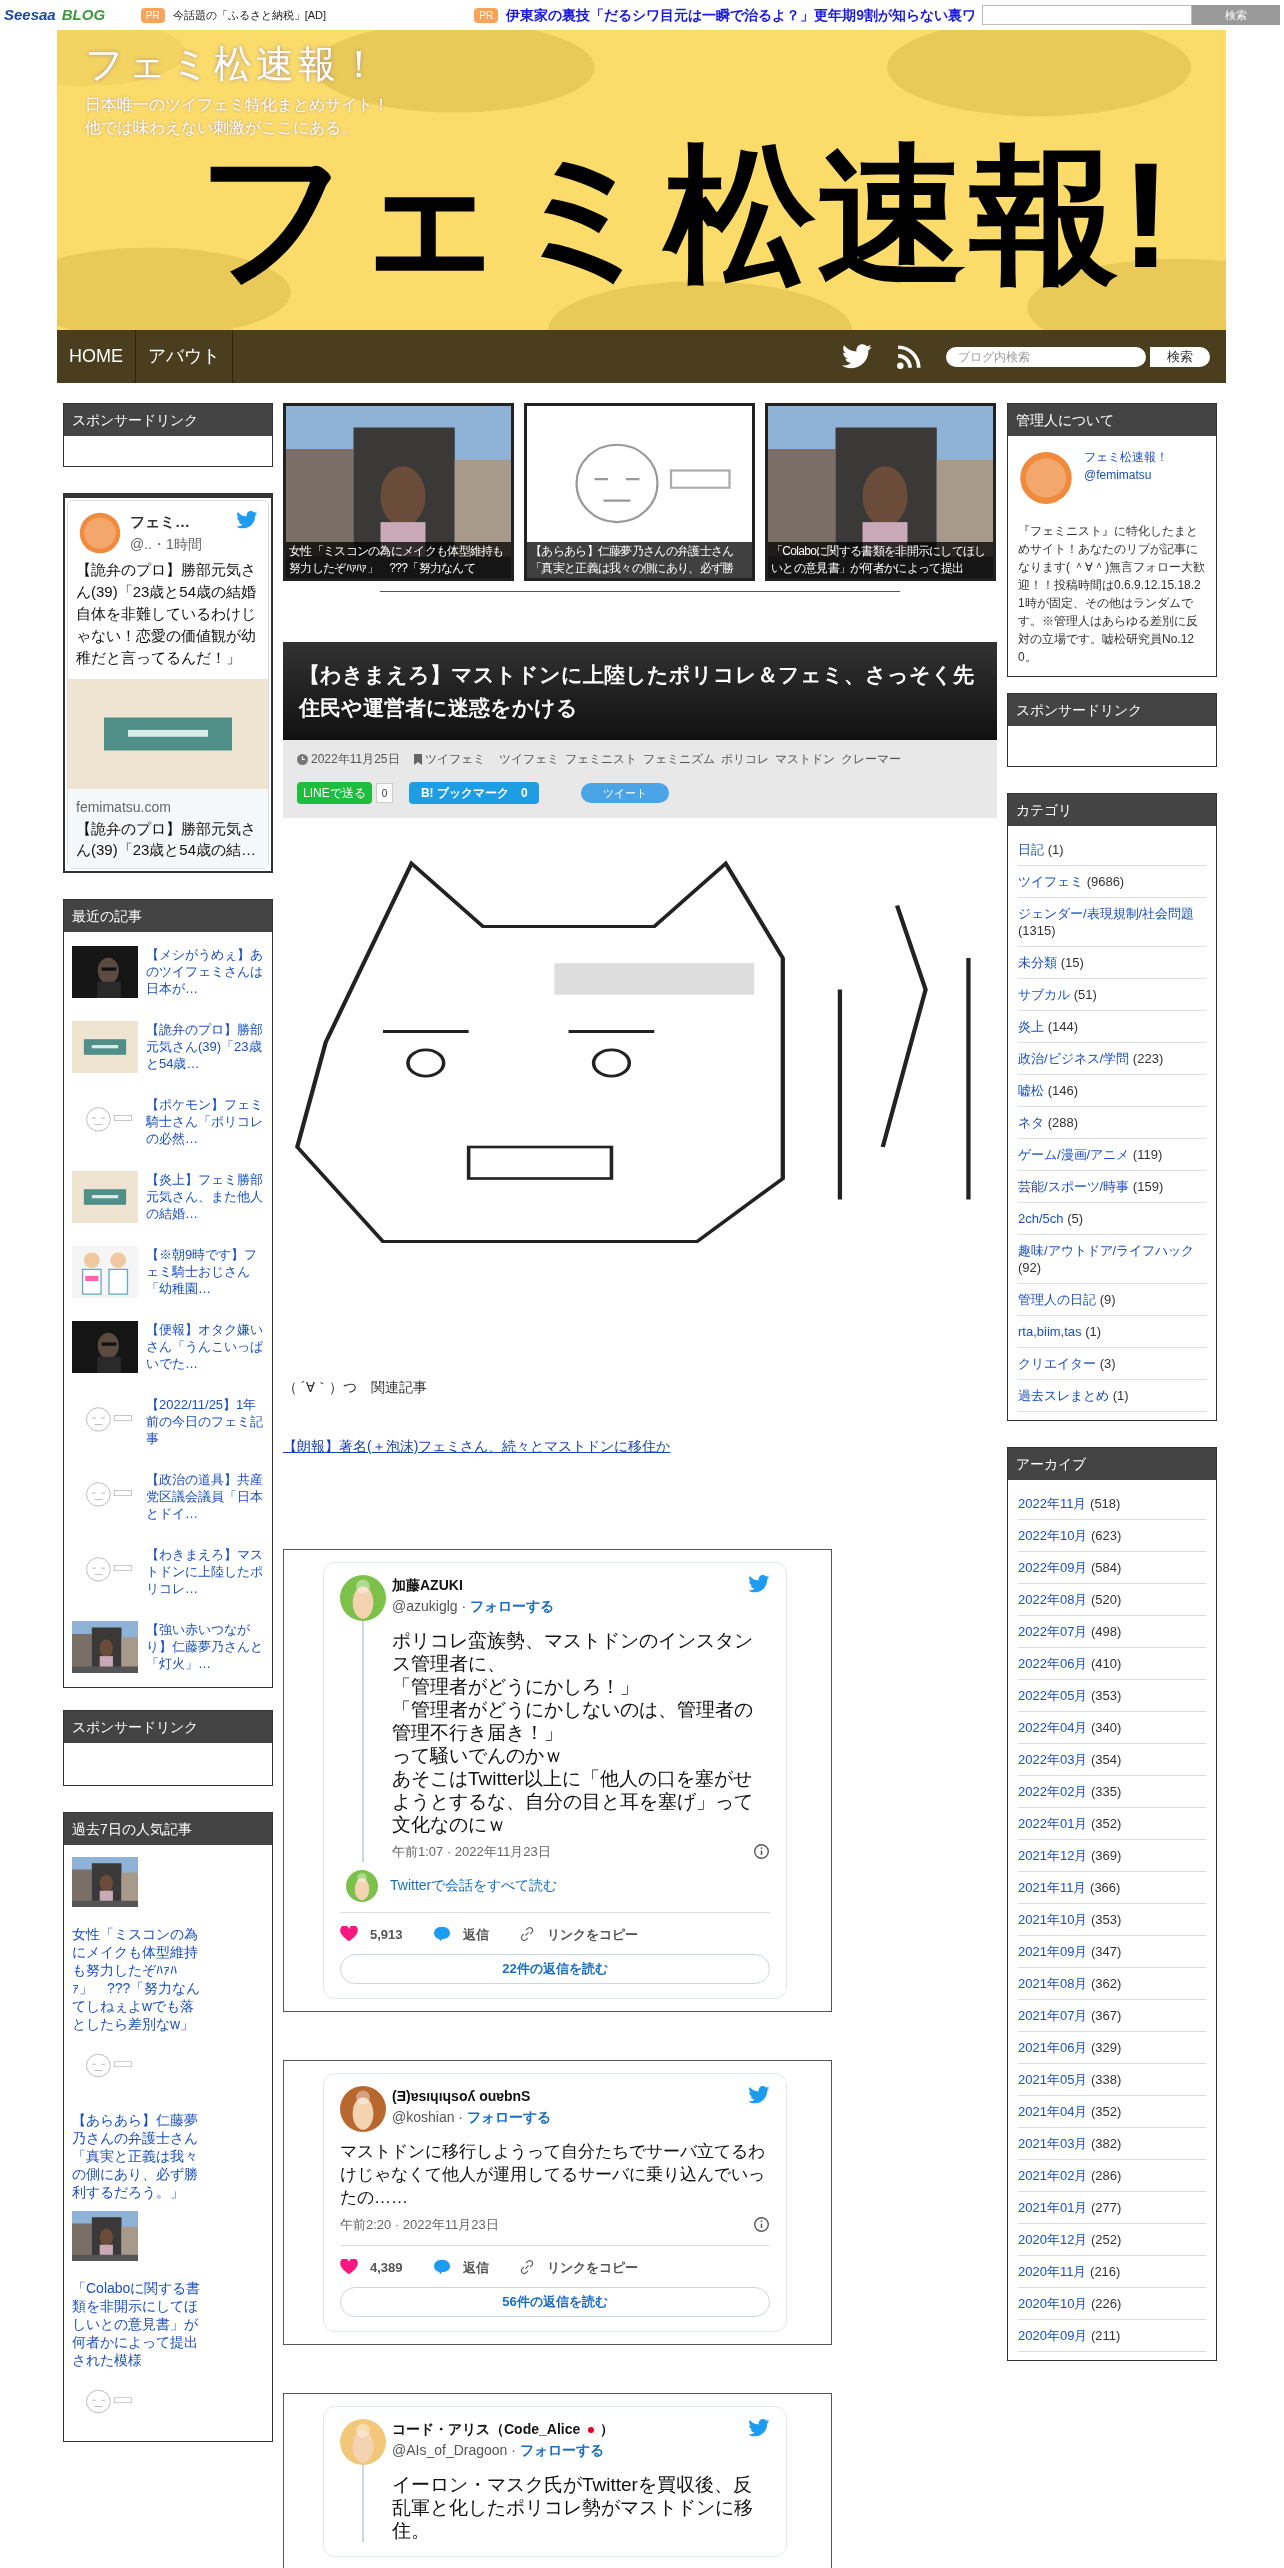  I want to click on archive-link: 2021年04月 (352), so click(1112, 2111).